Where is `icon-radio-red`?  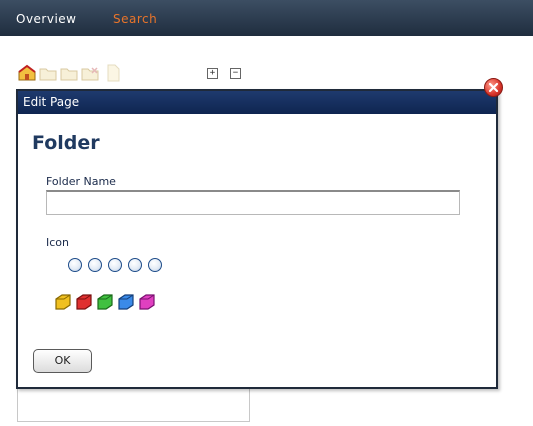 icon-radio-red is located at coordinates (95, 265).